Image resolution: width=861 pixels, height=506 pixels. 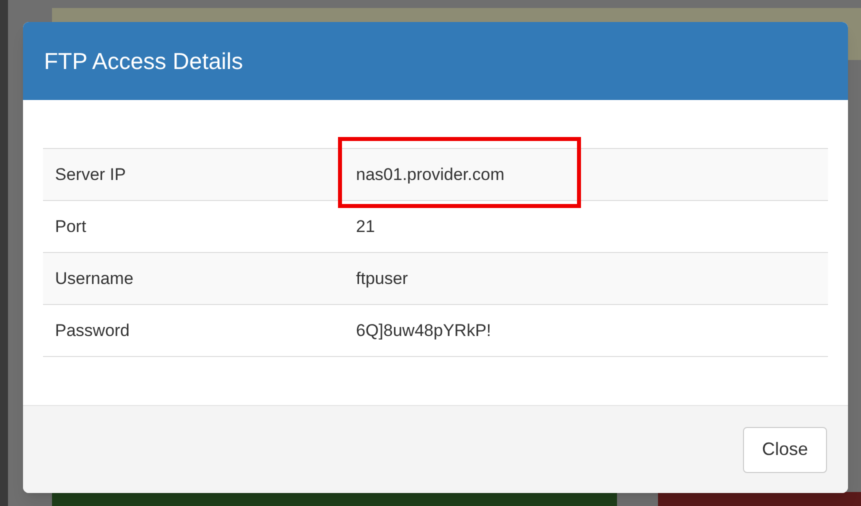 What do you see at coordinates (365, 227) in the screenshot?
I see `field-value: 21` at bounding box center [365, 227].